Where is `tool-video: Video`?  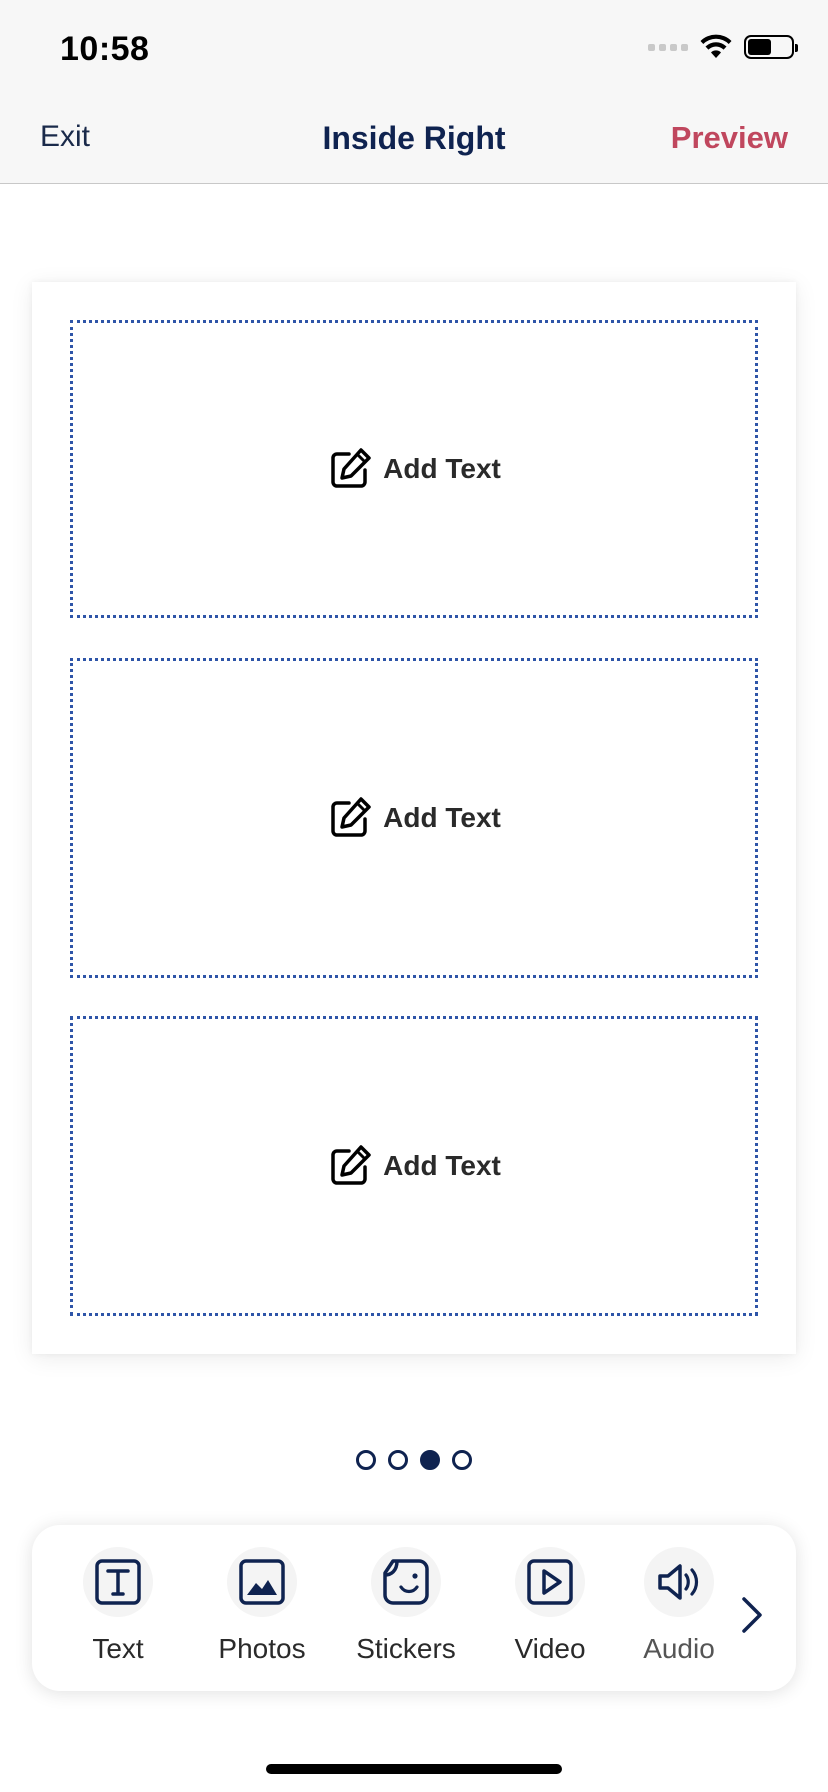
tool-video: Video is located at coordinates (550, 1606).